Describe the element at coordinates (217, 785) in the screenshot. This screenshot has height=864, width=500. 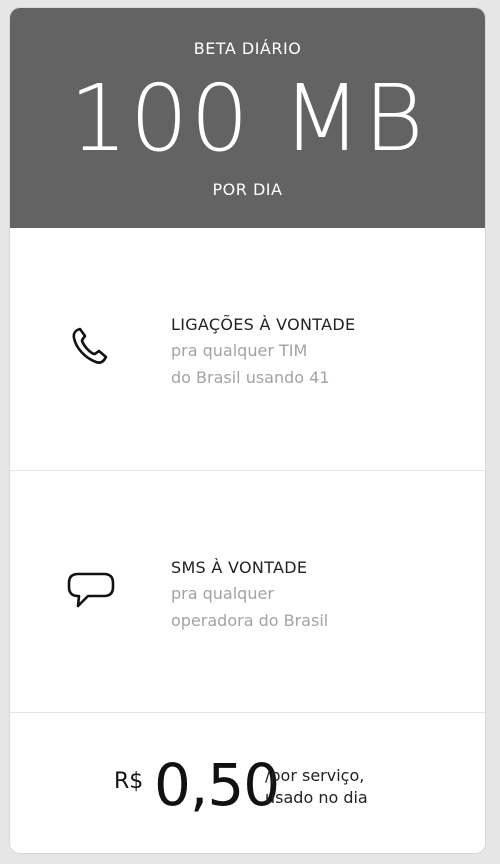
I see `price-value: 0,50` at that location.